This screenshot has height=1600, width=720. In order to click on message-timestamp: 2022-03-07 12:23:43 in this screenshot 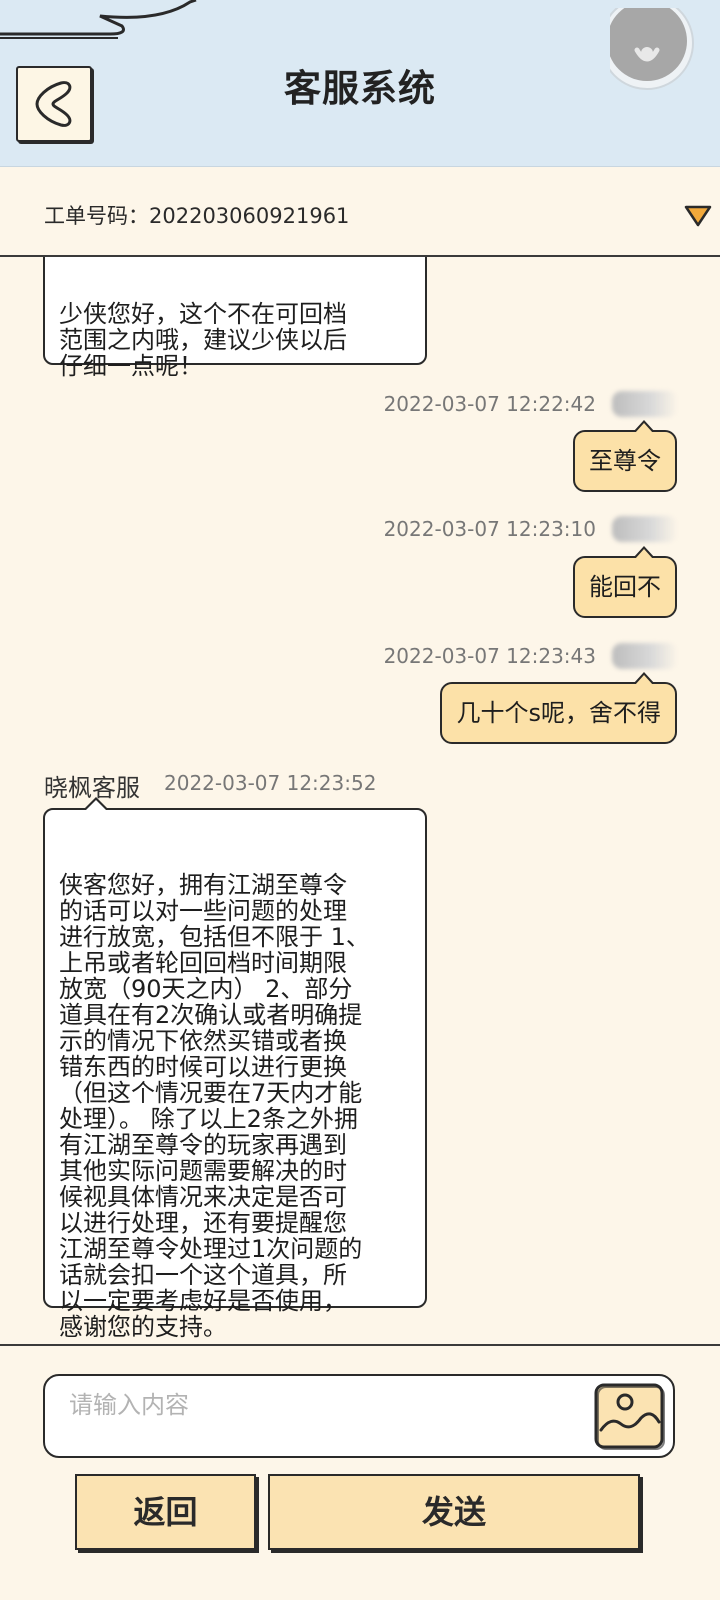, I will do `click(489, 656)`.